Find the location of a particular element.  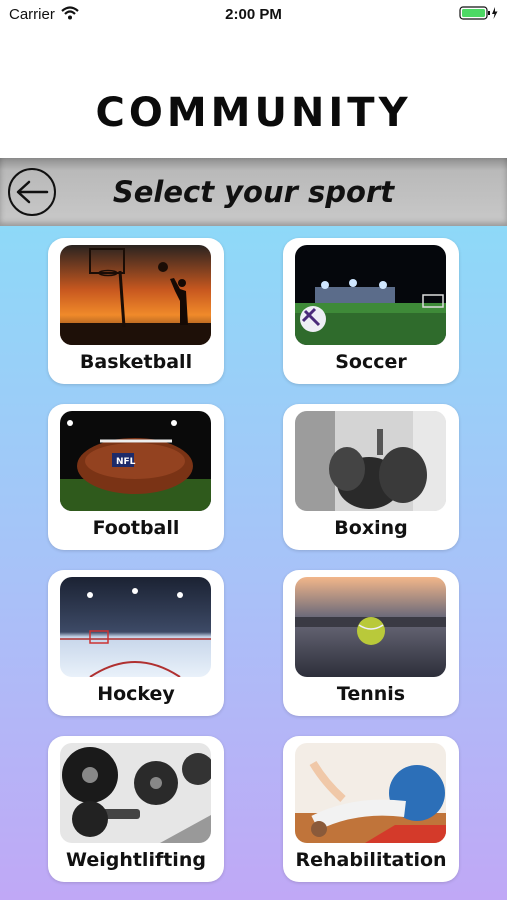

sport-label: Weightlifting is located at coordinates (136, 860).